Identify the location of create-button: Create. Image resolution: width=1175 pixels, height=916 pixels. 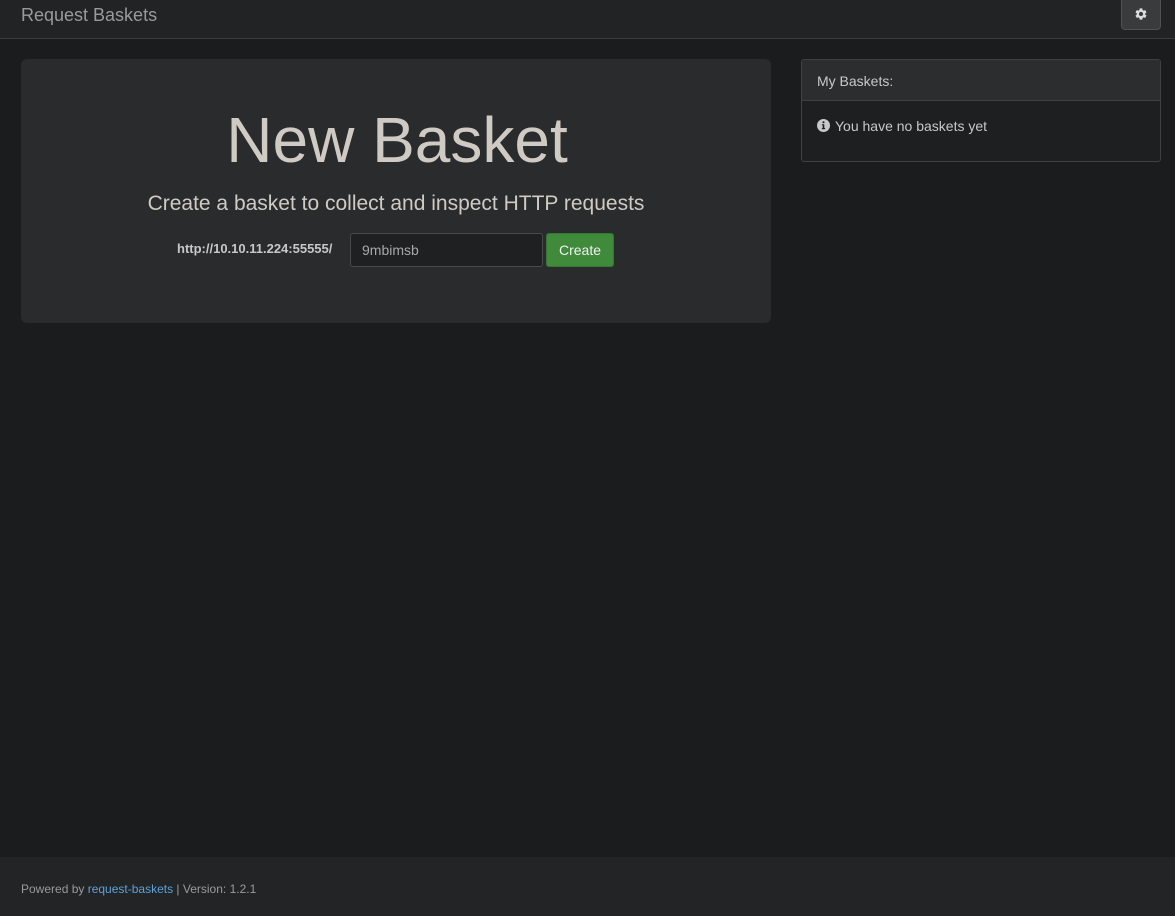
(580, 250).